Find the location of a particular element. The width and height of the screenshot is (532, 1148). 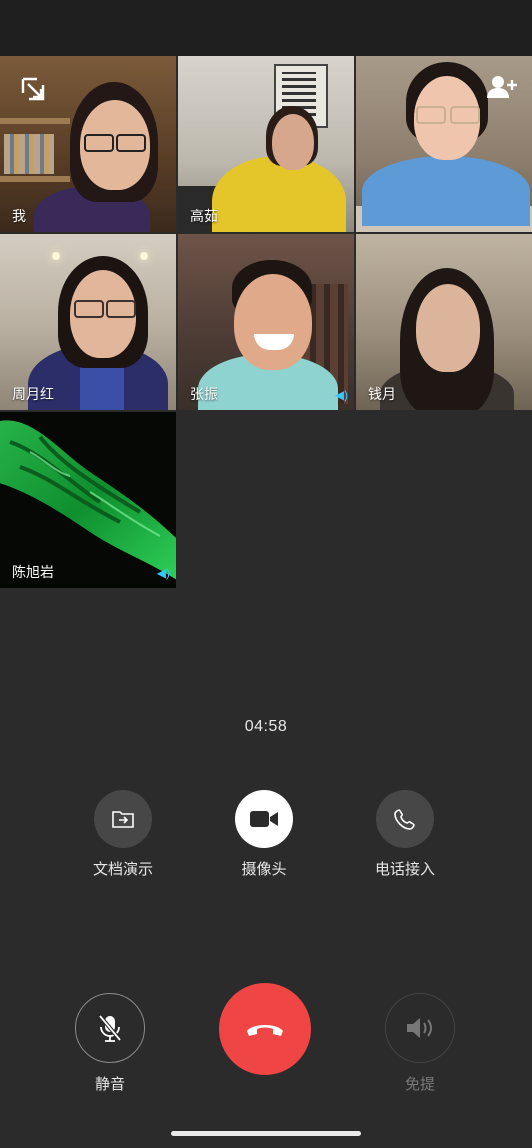

doc-share-button is located at coordinates (123, 819).